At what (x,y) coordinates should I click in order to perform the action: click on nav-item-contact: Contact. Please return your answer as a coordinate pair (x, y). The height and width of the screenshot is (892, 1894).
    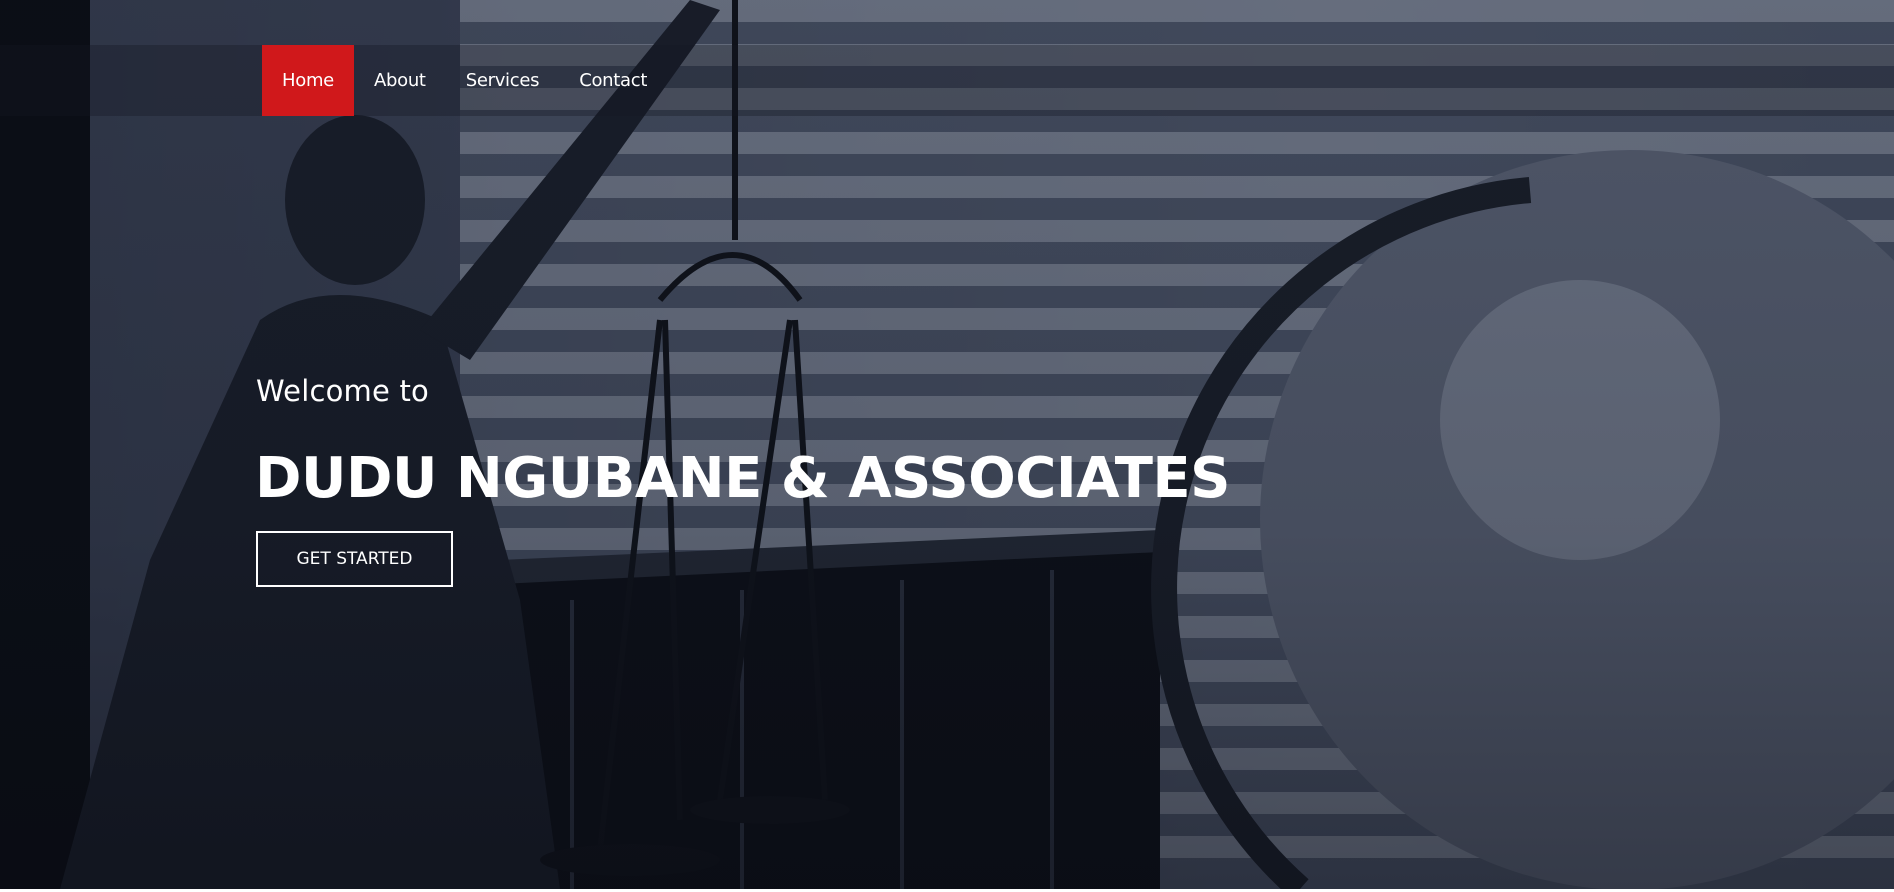
    Looking at the image, I should click on (613, 80).